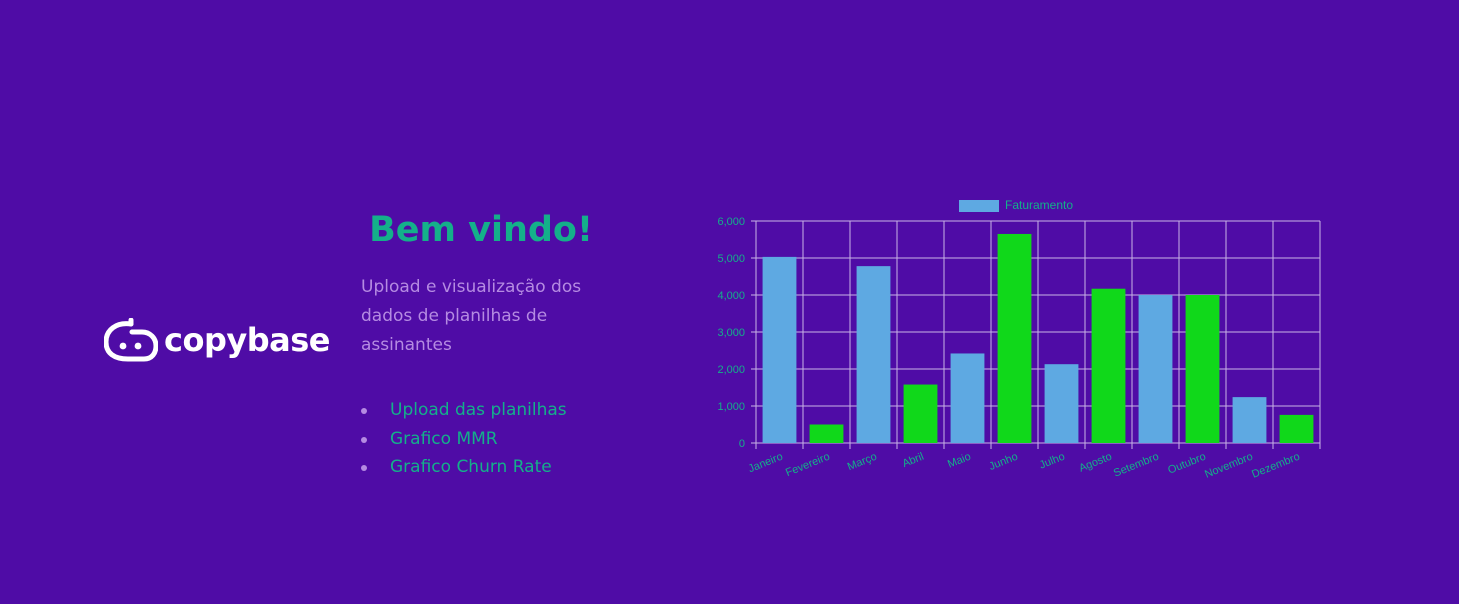  Describe the element at coordinates (1003, 462) in the screenshot. I see `x-tick-label: Junho` at that location.